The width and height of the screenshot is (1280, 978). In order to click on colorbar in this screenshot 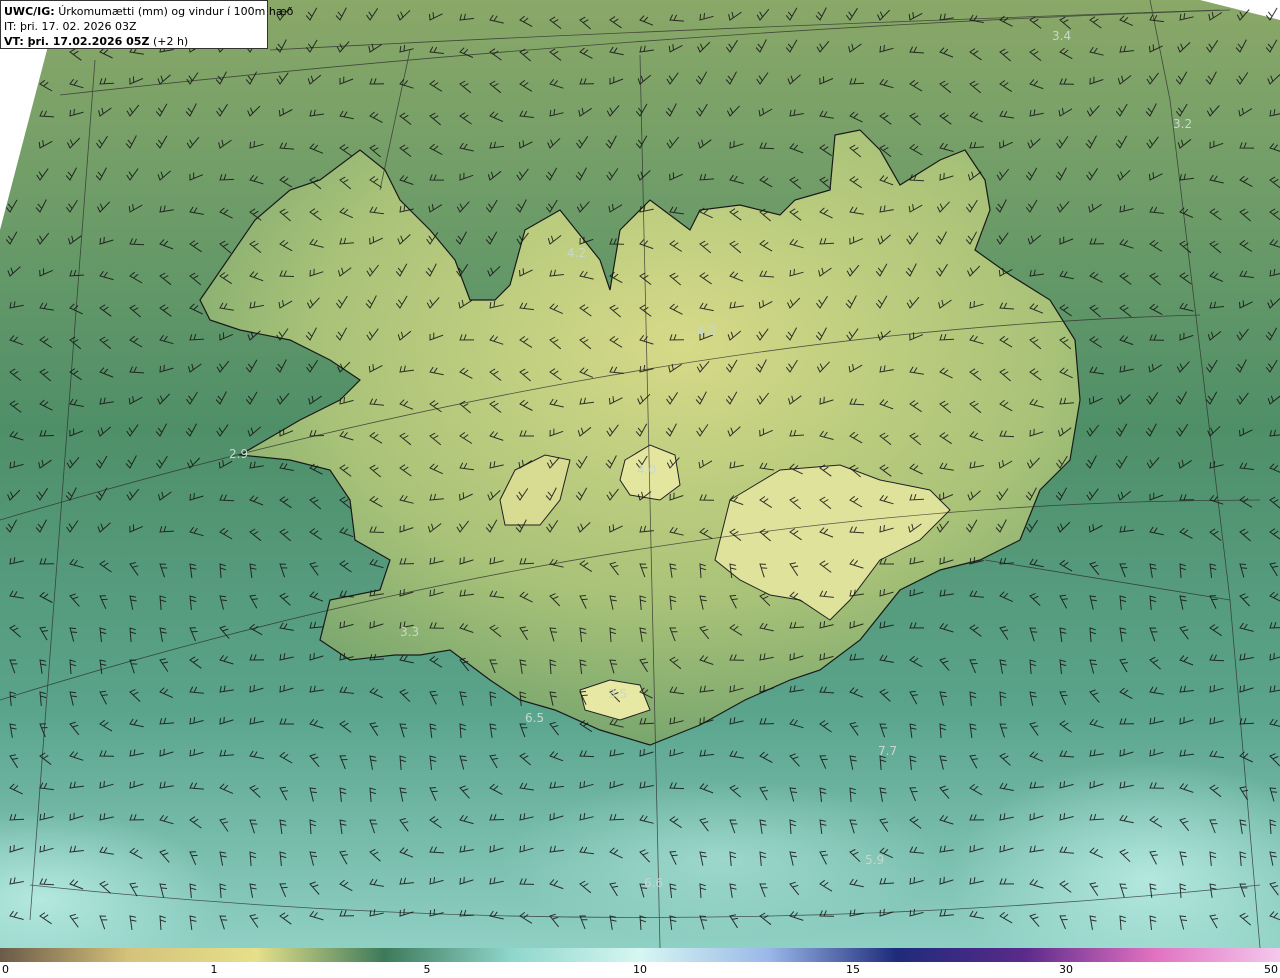, I will do `click(640, 955)`.